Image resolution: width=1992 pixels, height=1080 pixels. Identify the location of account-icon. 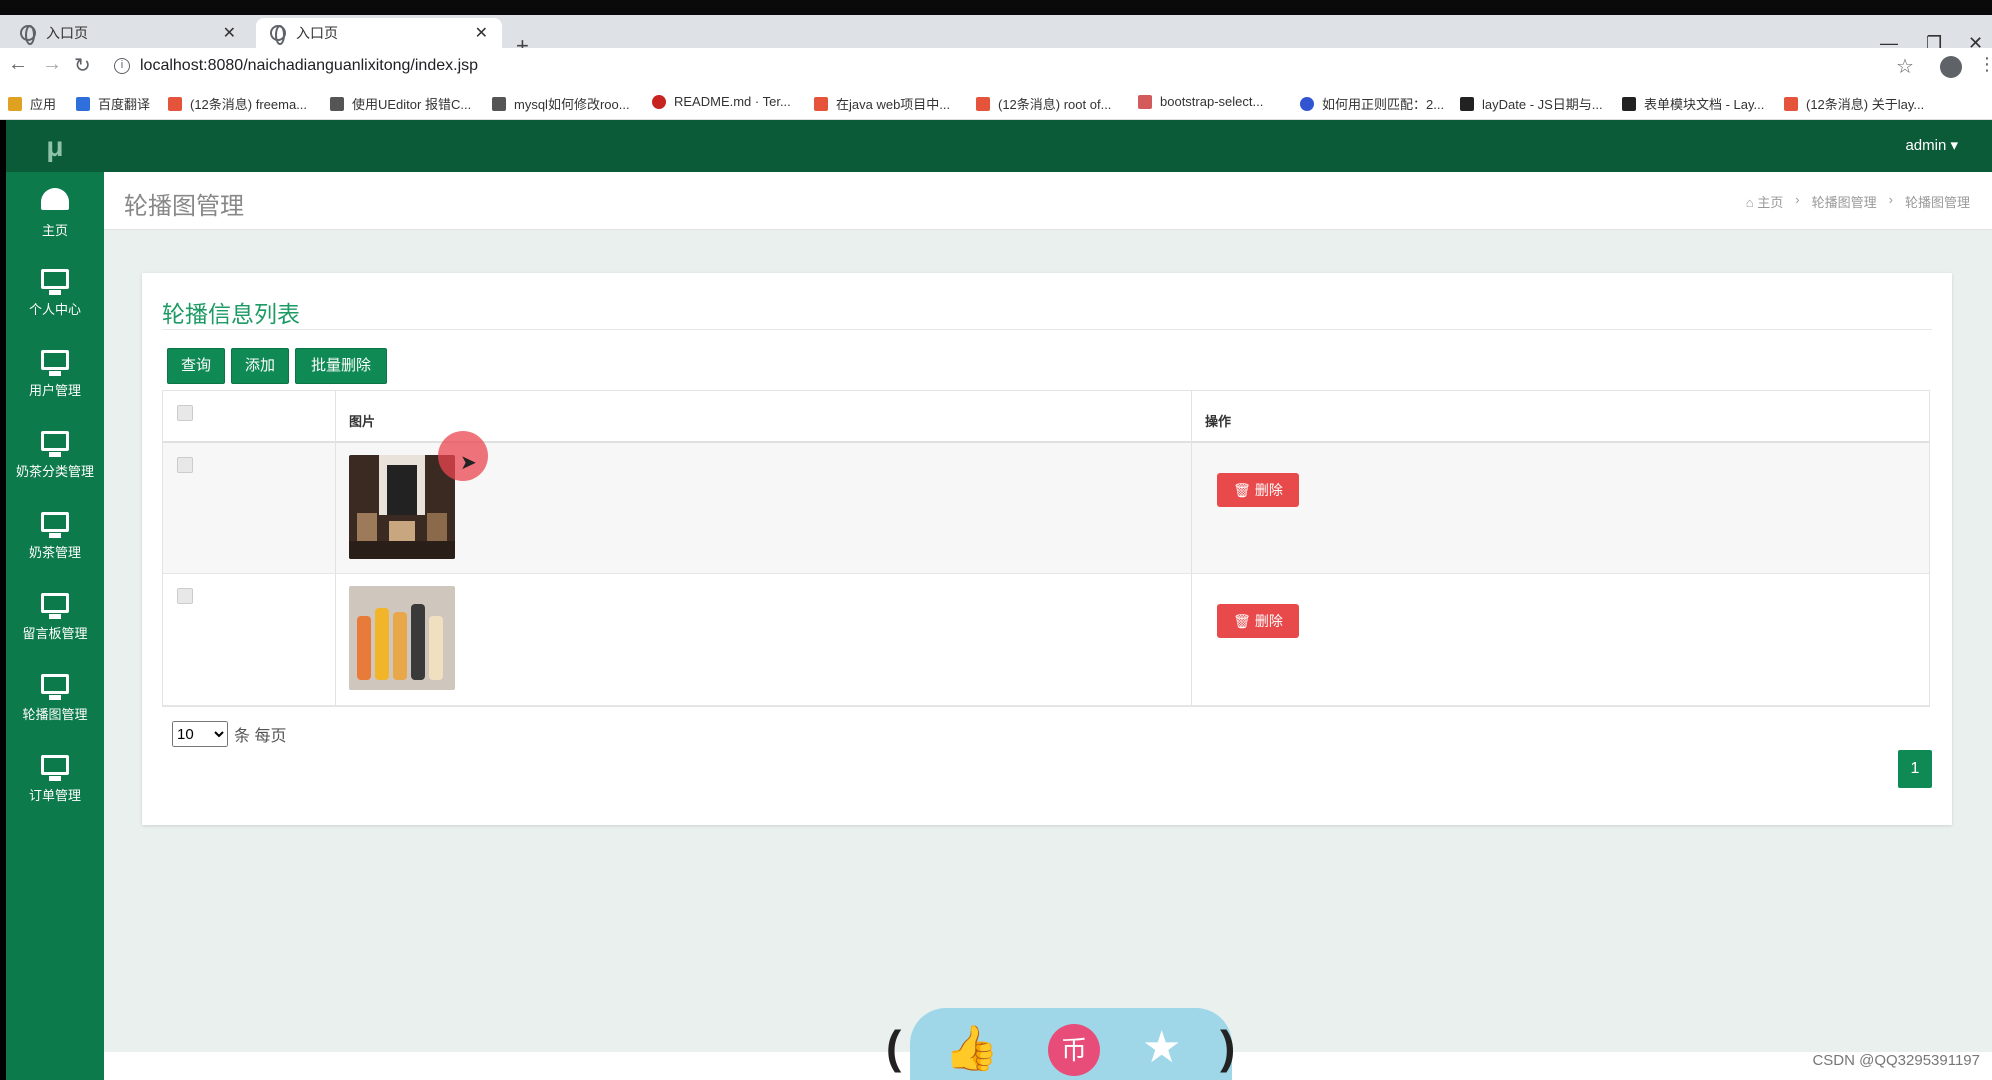
(1951, 67).